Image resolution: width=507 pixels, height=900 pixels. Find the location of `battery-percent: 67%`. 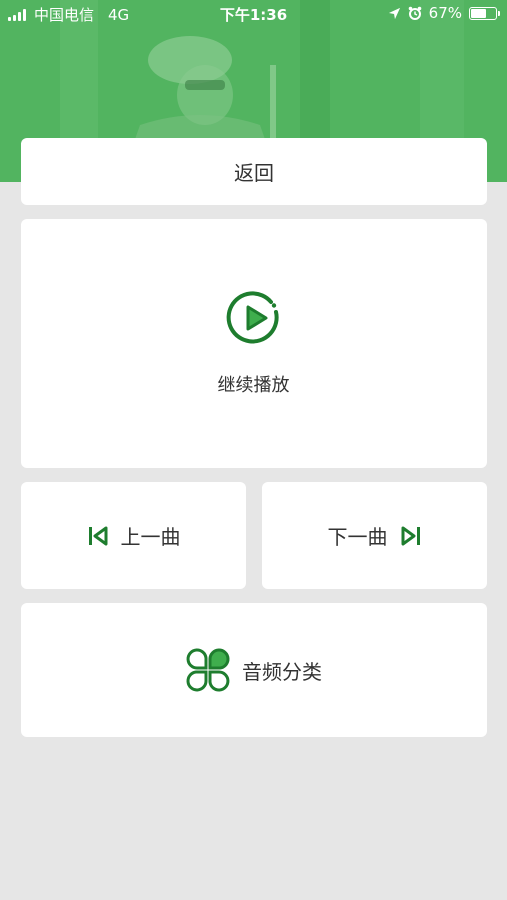

battery-percent: 67% is located at coordinates (445, 13).